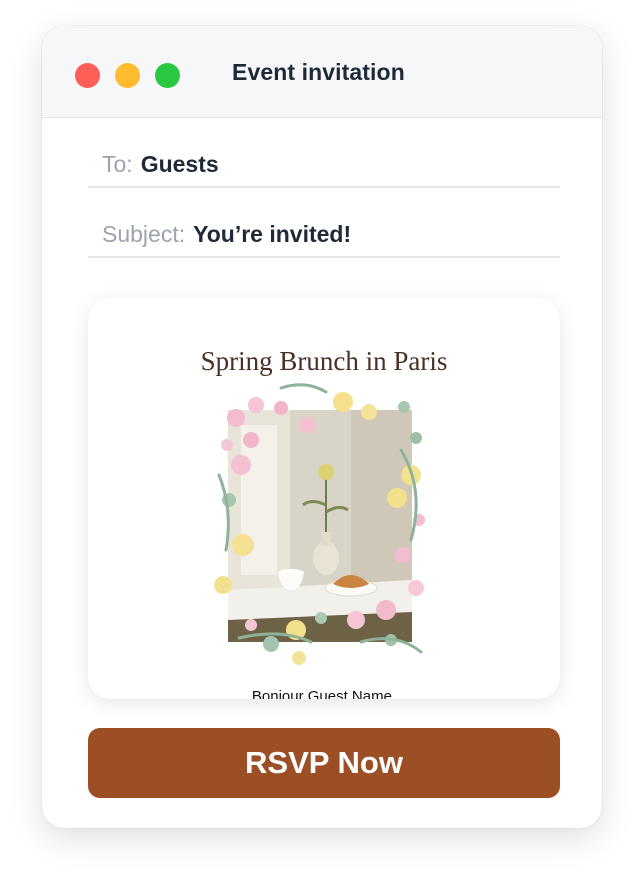  What do you see at coordinates (179, 164) in the screenshot?
I see `to-value: Guests` at bounding box center [179, 164].